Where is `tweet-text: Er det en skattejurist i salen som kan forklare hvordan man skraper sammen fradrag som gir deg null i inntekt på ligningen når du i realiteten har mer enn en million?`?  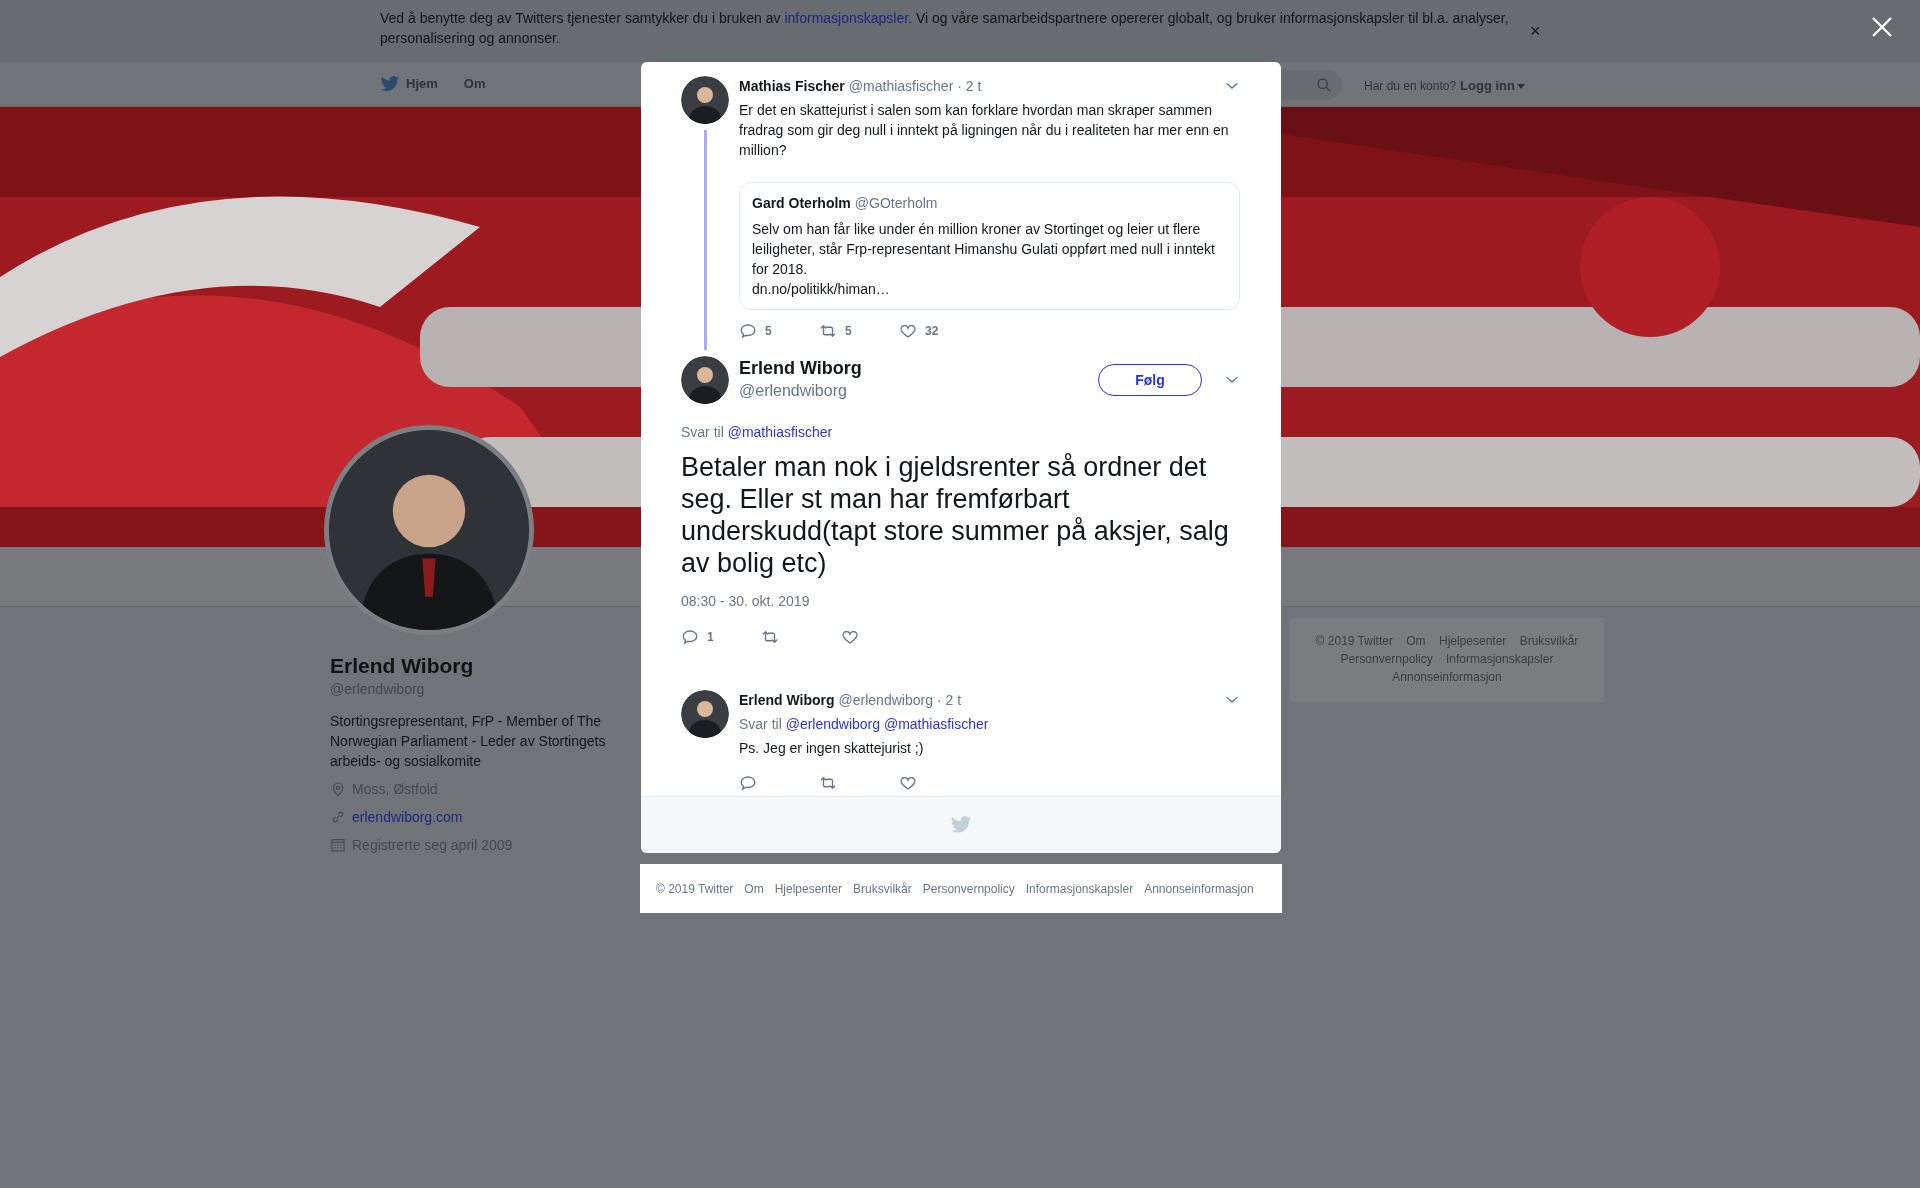
tweet-text: Er det en skattejurist i salen som kan forklare hvordan man skraper sammen fradrag som gir deg null i inntekt på ligningen når du i realiteten har mer enn en million? is located at coordinates (984, 130).